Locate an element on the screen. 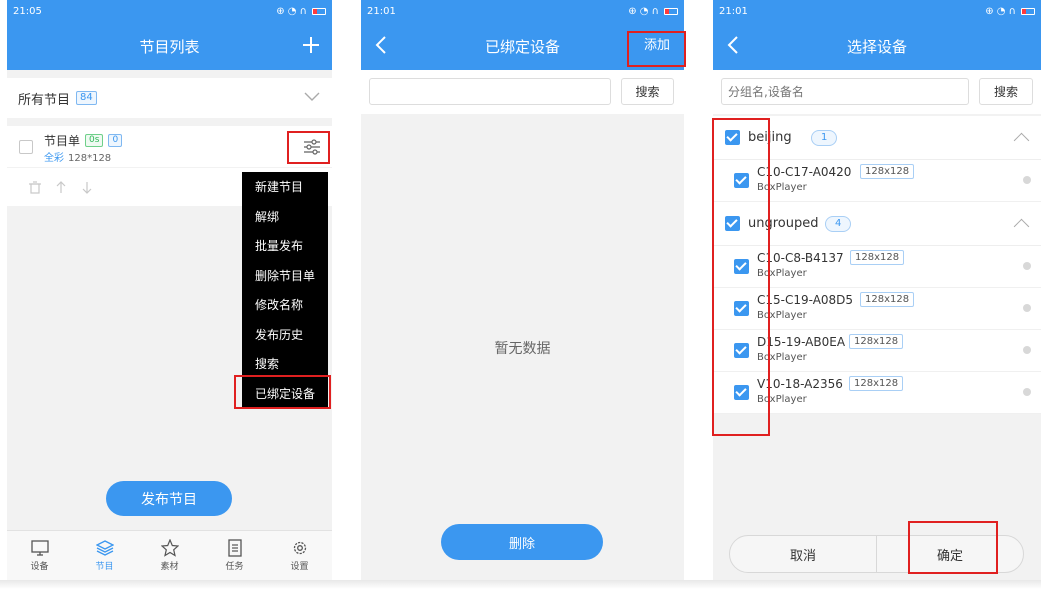 The image size is (1041, 589). program-resolution: 128*128 is located at coordinates (90, 158).